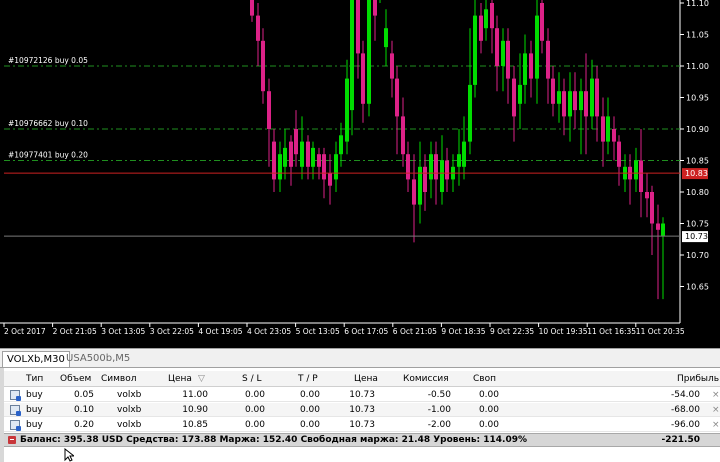 The image size is (720, 462). What do you see at coordinates (439, 425) in the screenshot?
I see `cell-commission: -2.00` at bounding box center [439, 425].